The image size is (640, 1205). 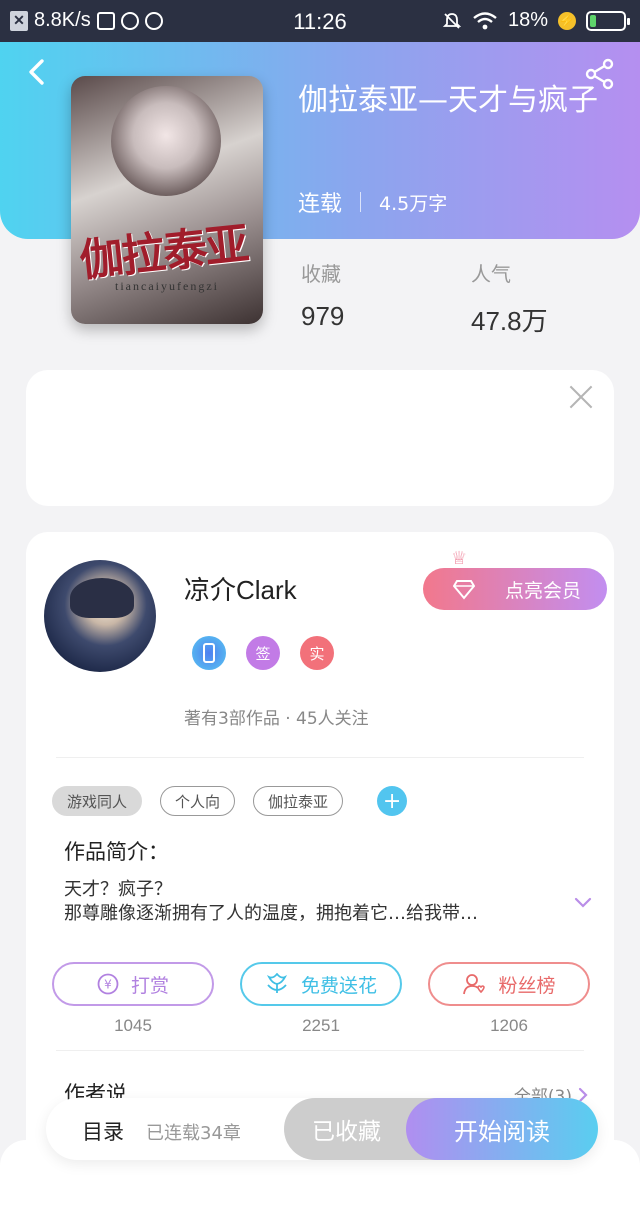 I want to click on fans-button: 粉丝榜, so click(x=509, y=984).